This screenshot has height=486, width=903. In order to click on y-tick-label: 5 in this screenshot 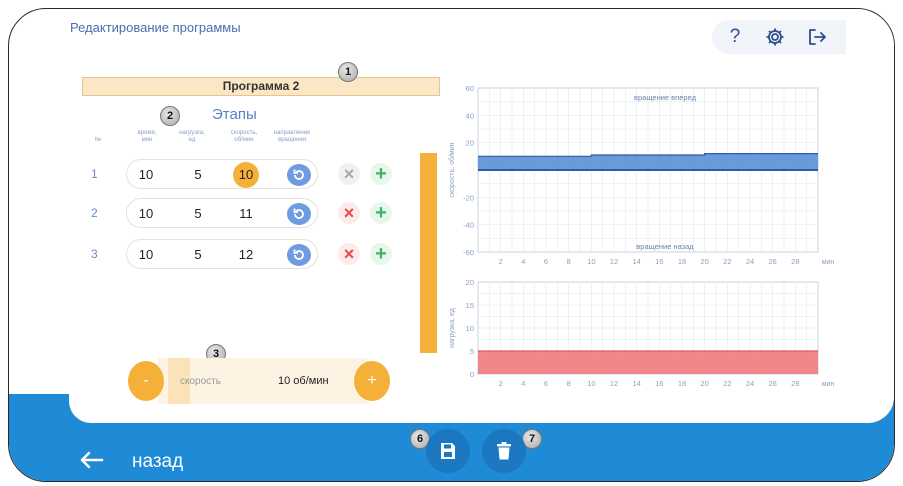, I will do `click(472, 351)`.